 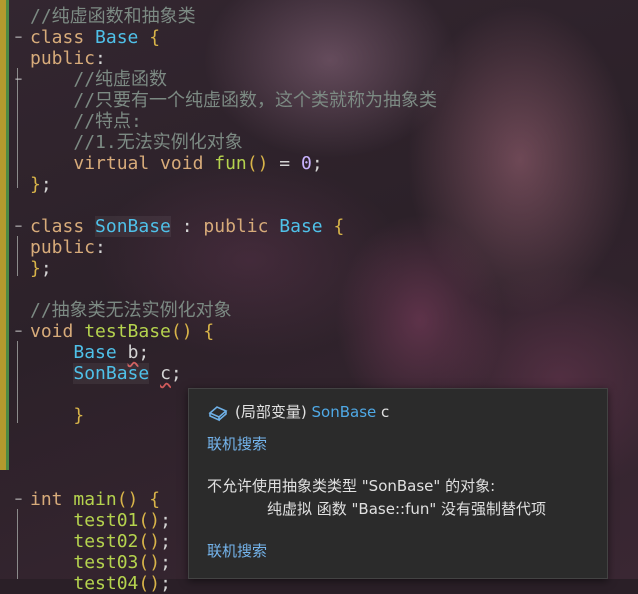 I want to click on code-text: Base b;, so click(x=89, y=352).